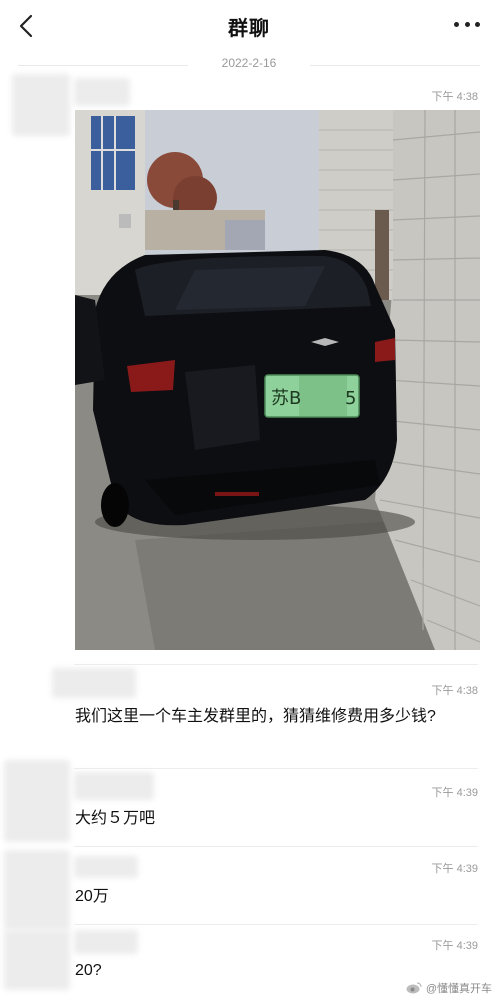 The height and width of the screenshot is (1000, 498). Describe the element at coordinates (255, 716) in the screenshot. I see `message-text: 我们这里一个车主发群里的，猜猜维修费用多少钱?` at that location.